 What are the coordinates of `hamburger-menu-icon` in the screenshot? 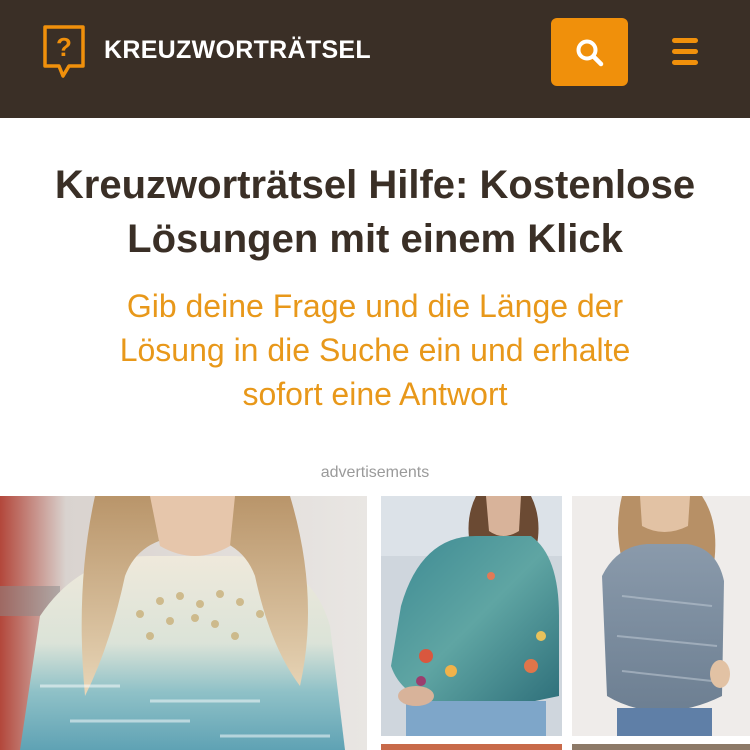 It's located at (686, 54).